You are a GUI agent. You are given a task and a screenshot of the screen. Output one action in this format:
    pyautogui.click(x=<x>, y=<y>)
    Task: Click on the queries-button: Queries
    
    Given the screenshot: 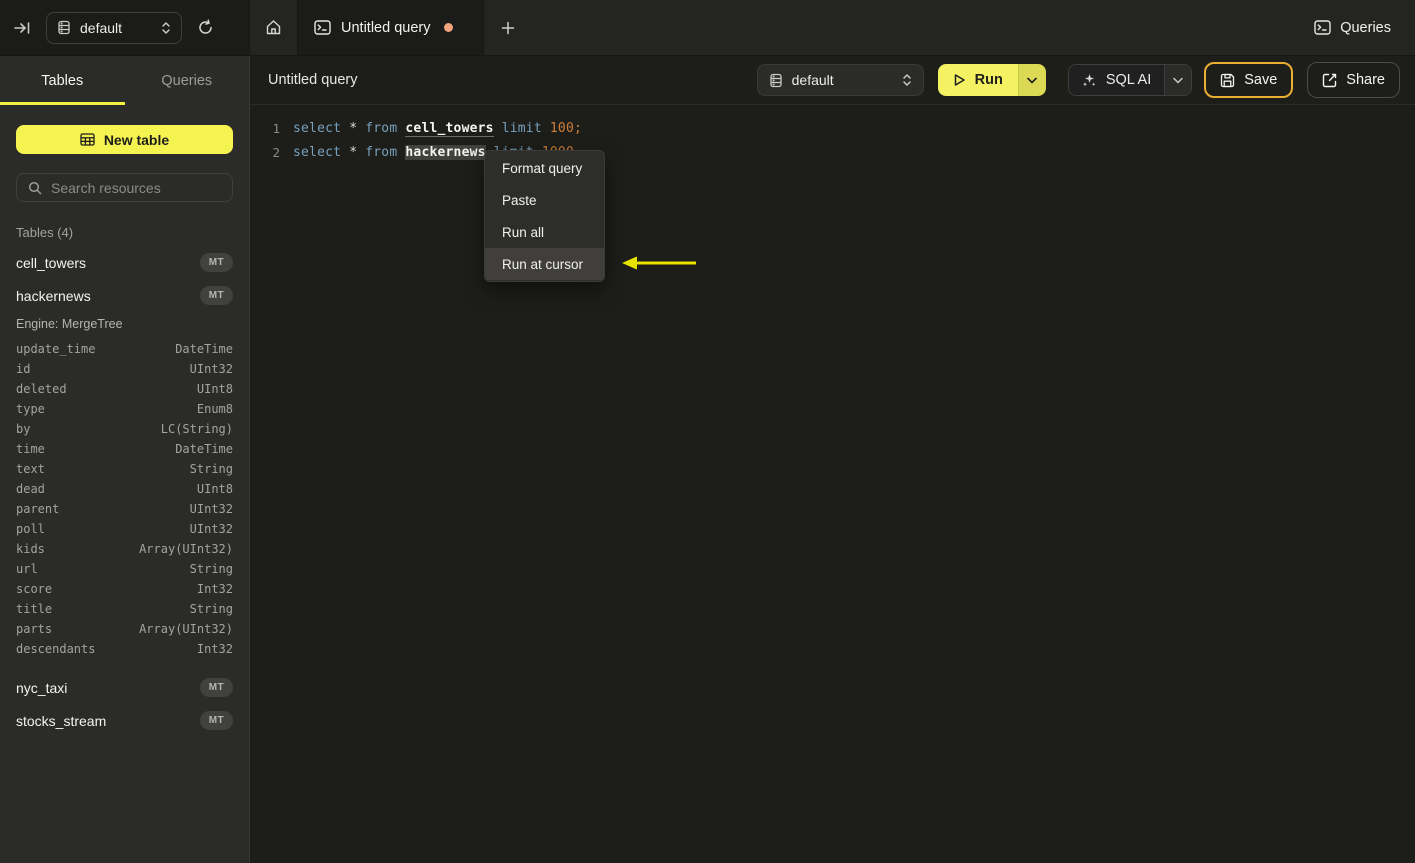 What is the action you would take?
    pyautogui.click(x=1352, y=28)
    